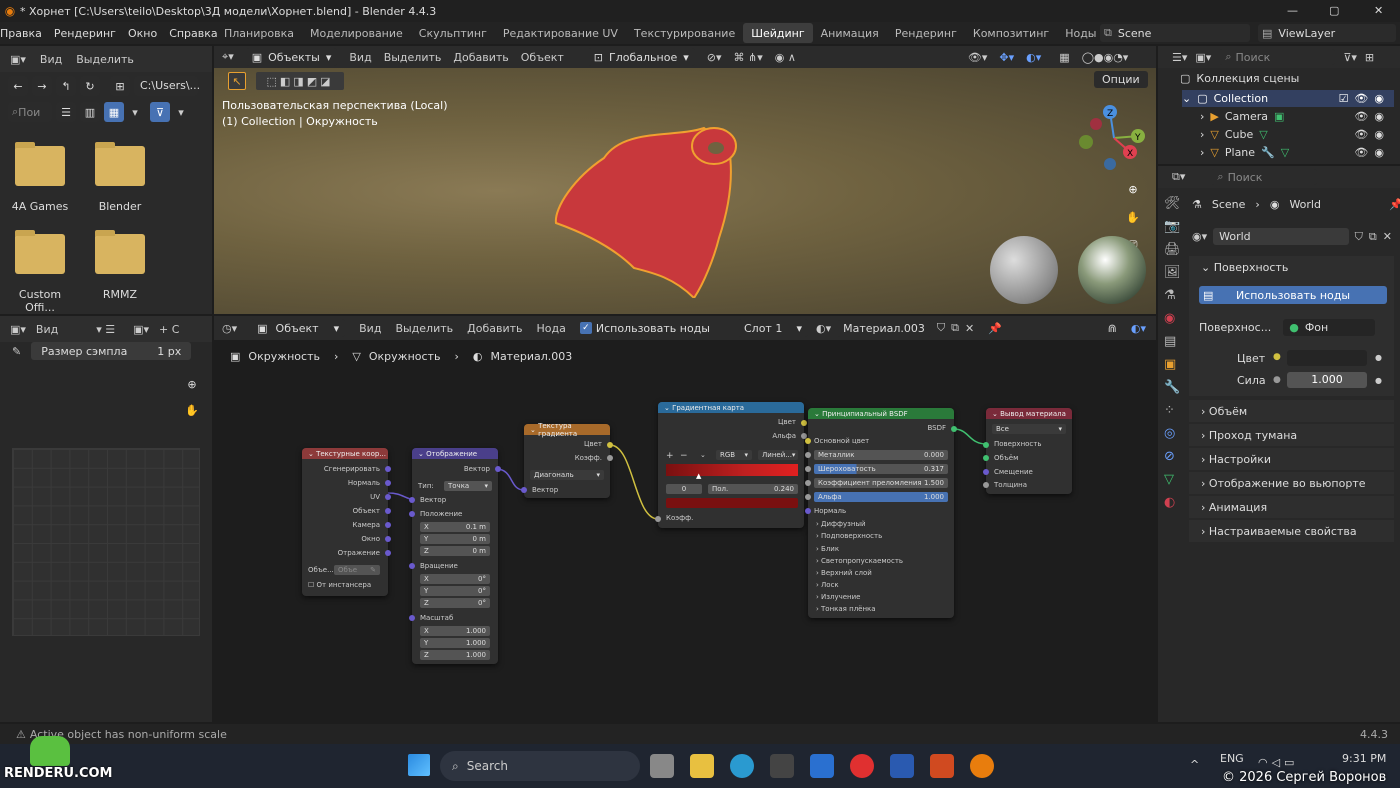 The width and height of the screenshot is (1400, 788). Describe the element at coordinates (1194, 764) in the screenshot. I see `tray-chevron-icon: ^` at that location.